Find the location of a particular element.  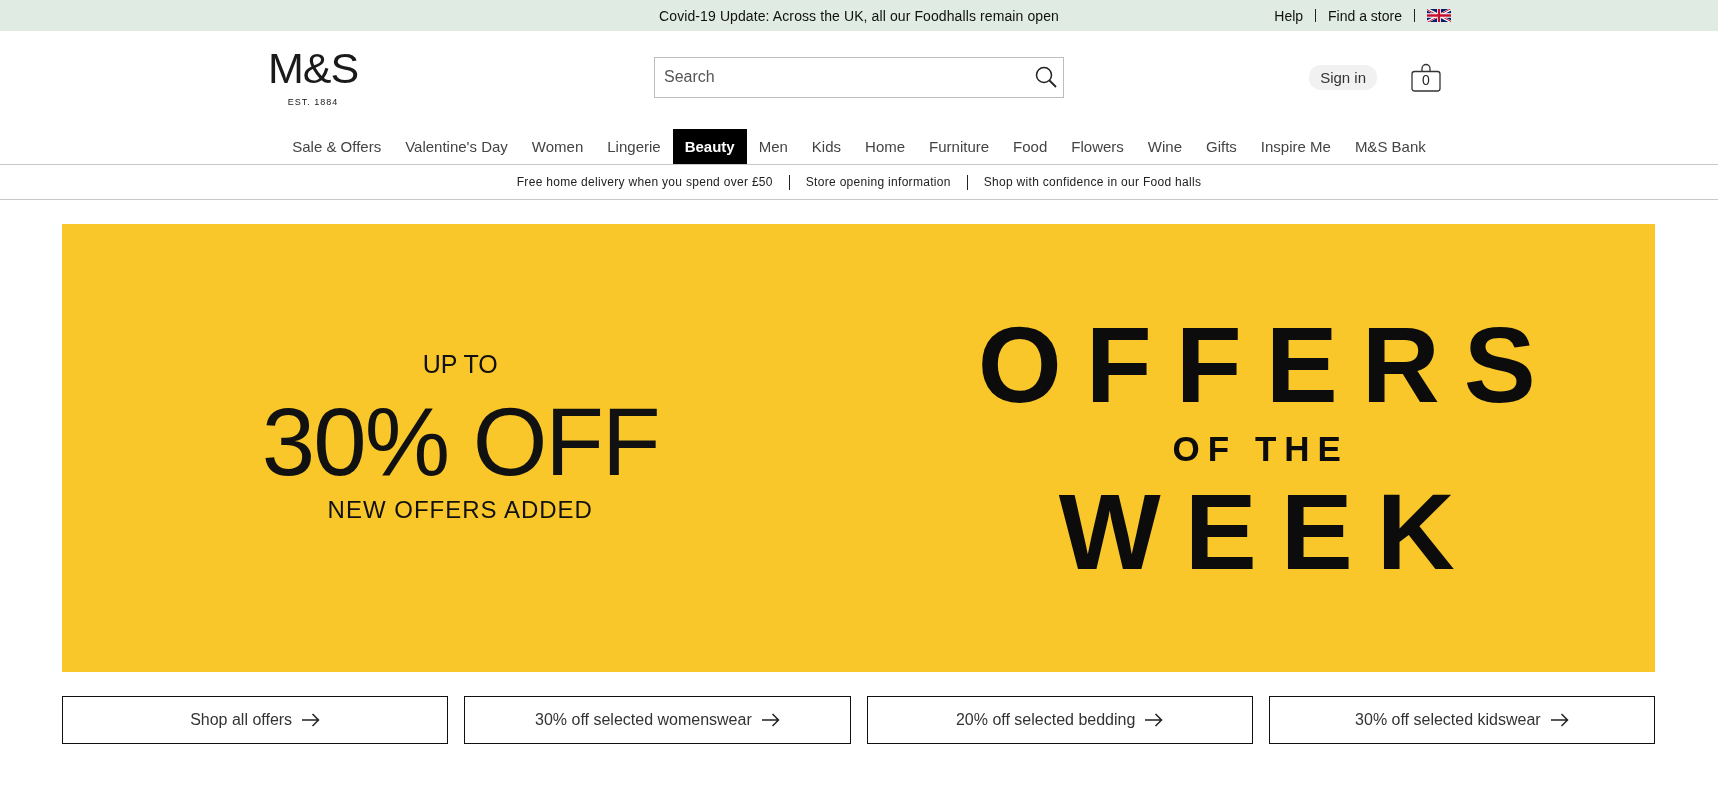

uk-flag-icon is located at coordinates (1439, 15).